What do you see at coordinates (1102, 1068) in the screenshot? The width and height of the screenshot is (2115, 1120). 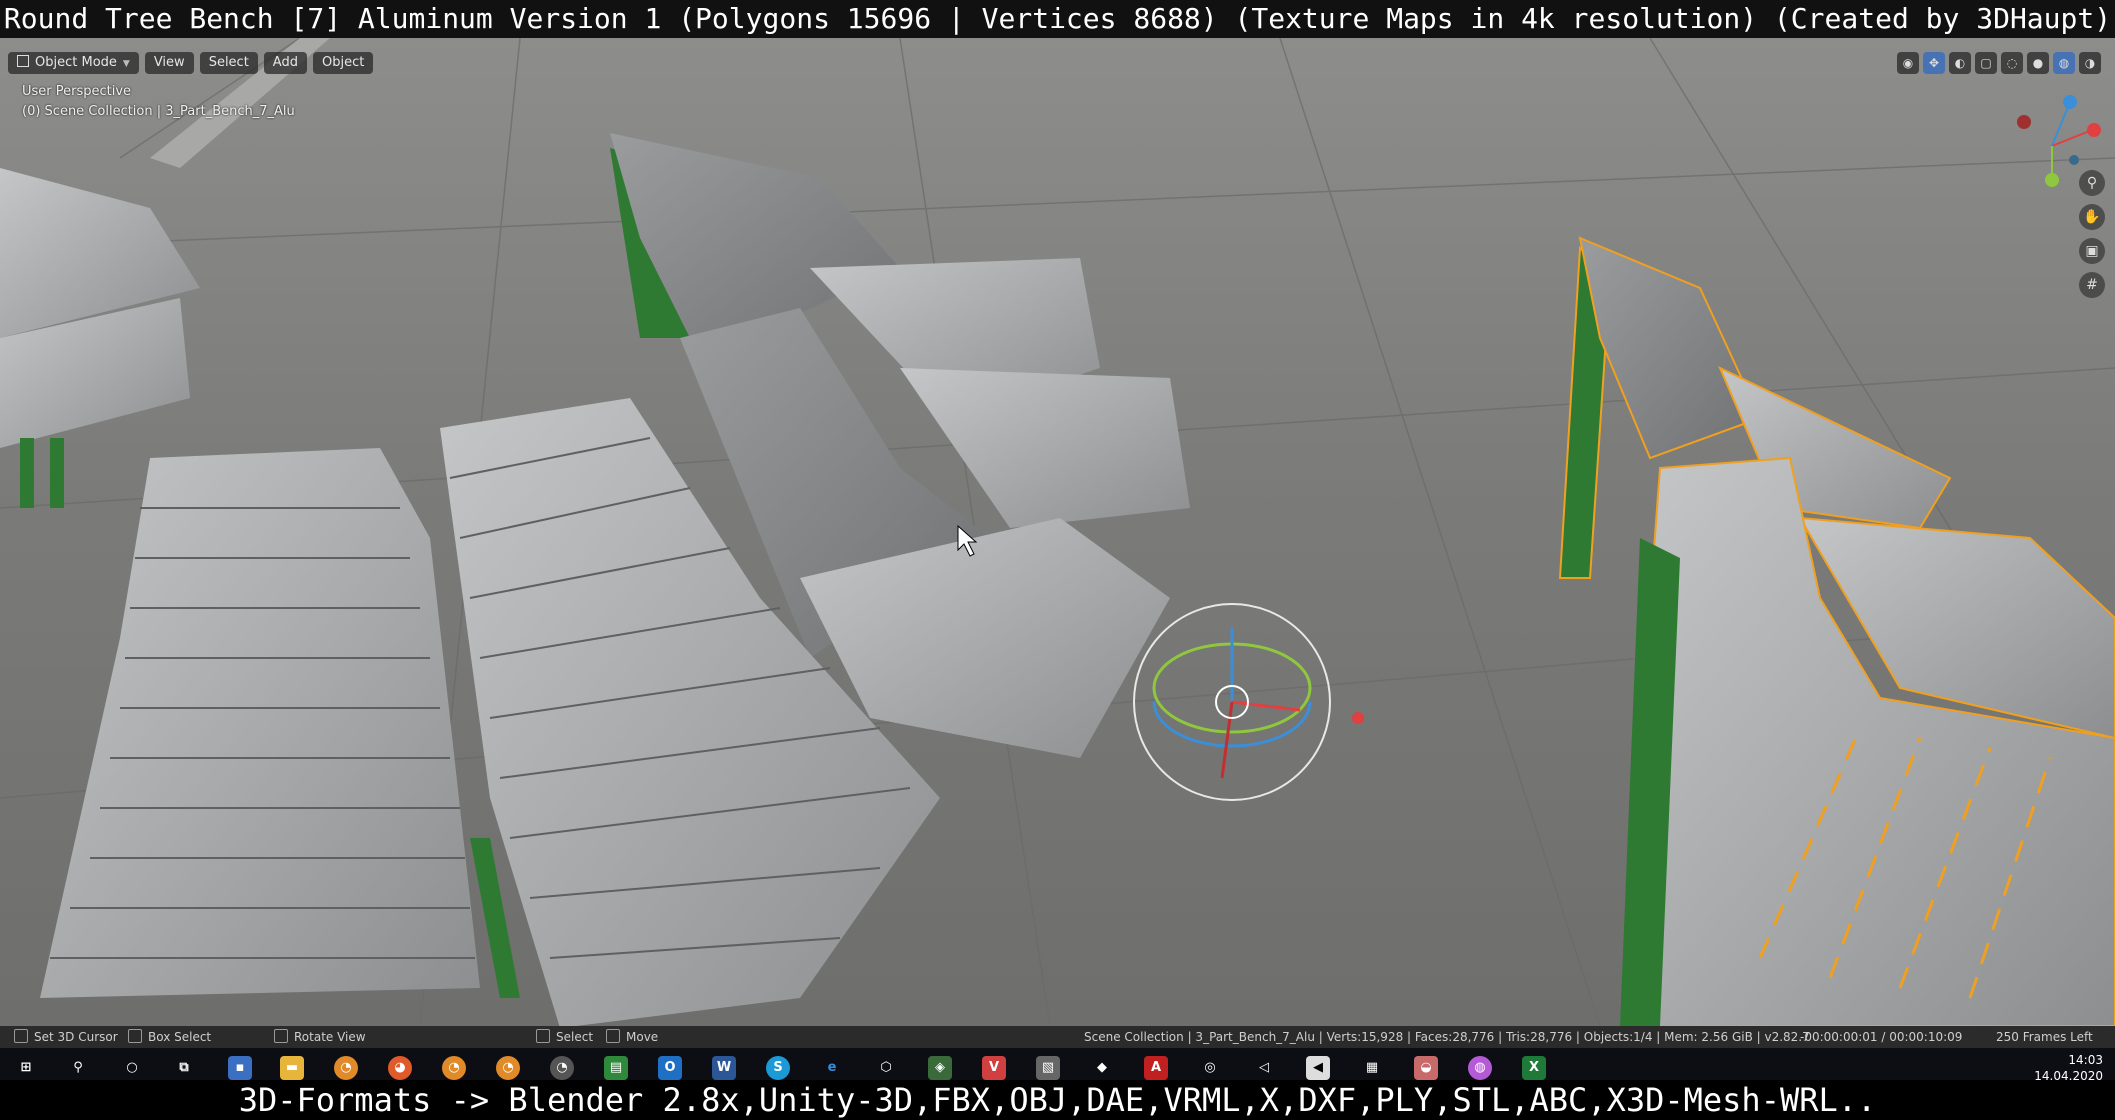 I see `app-icon-shape: ◆` at bounding box center [1102, 1068].